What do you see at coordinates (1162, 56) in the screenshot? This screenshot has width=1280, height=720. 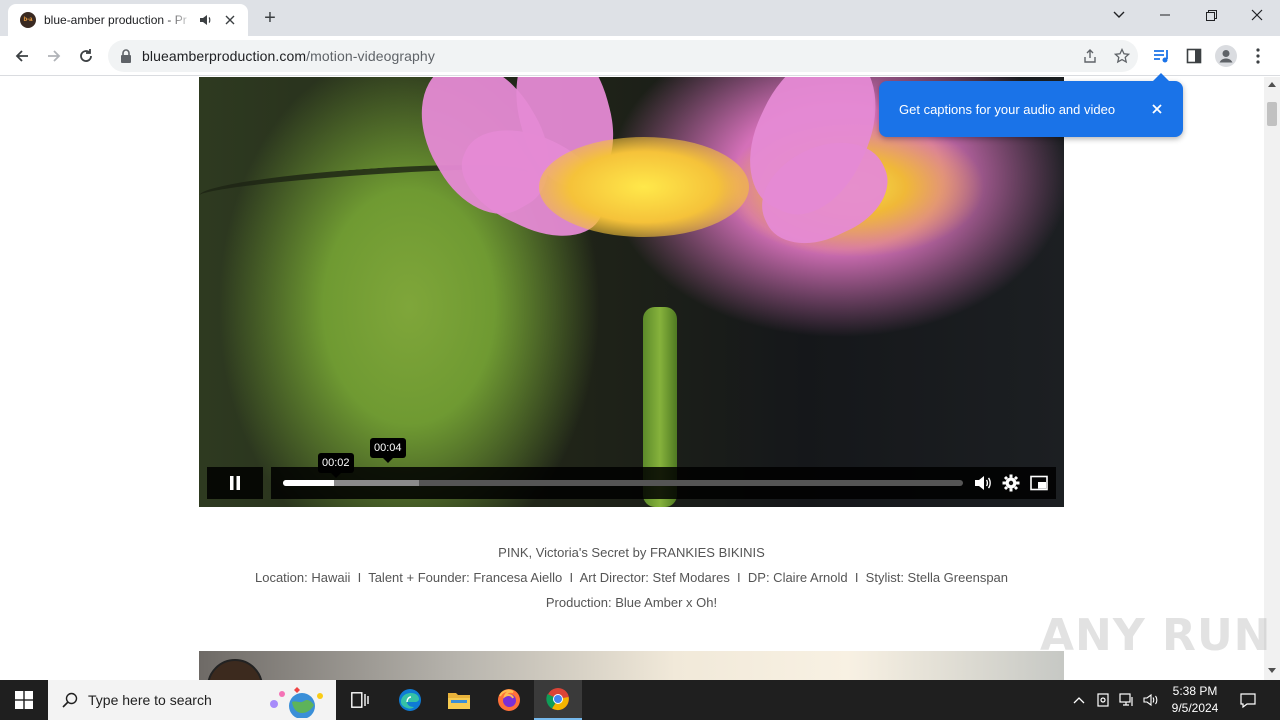 I see `live-caption-icon` at bounding box center [1162, 56].